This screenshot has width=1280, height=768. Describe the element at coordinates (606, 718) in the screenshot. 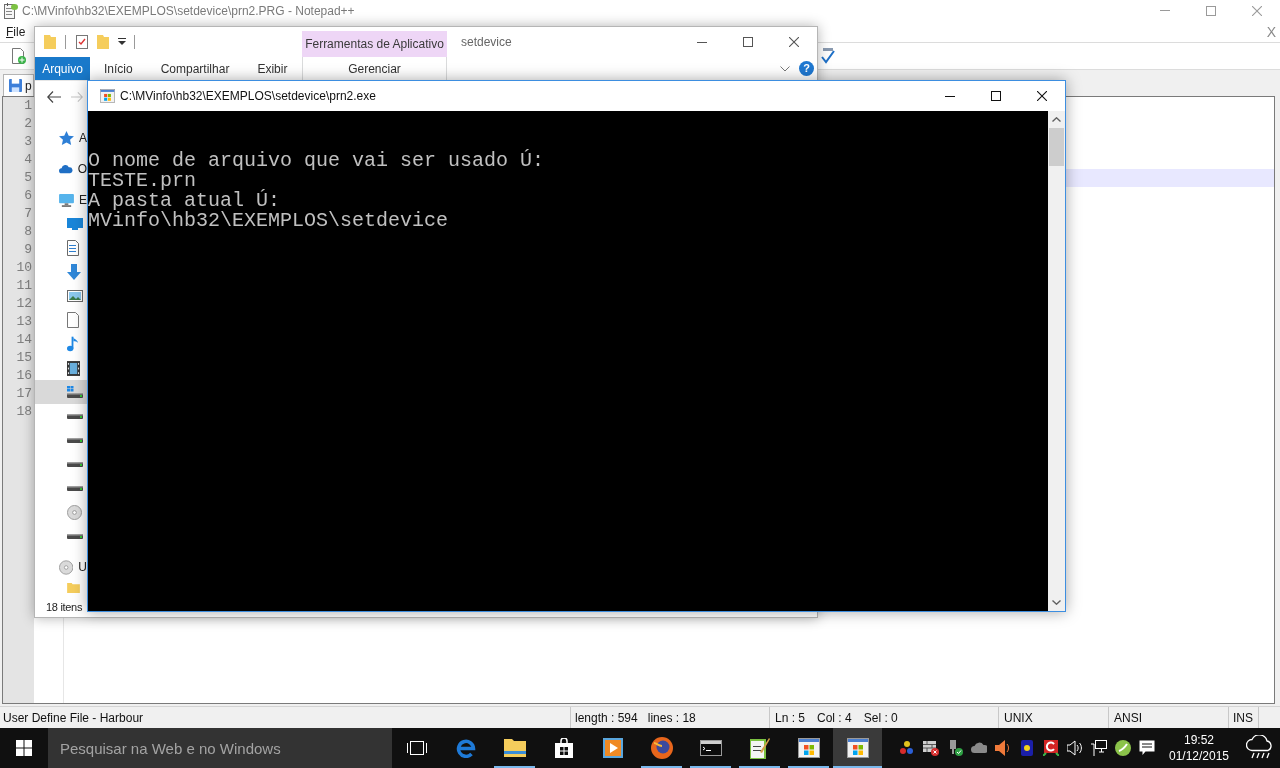

I see `status-text: length : 594` at that location.